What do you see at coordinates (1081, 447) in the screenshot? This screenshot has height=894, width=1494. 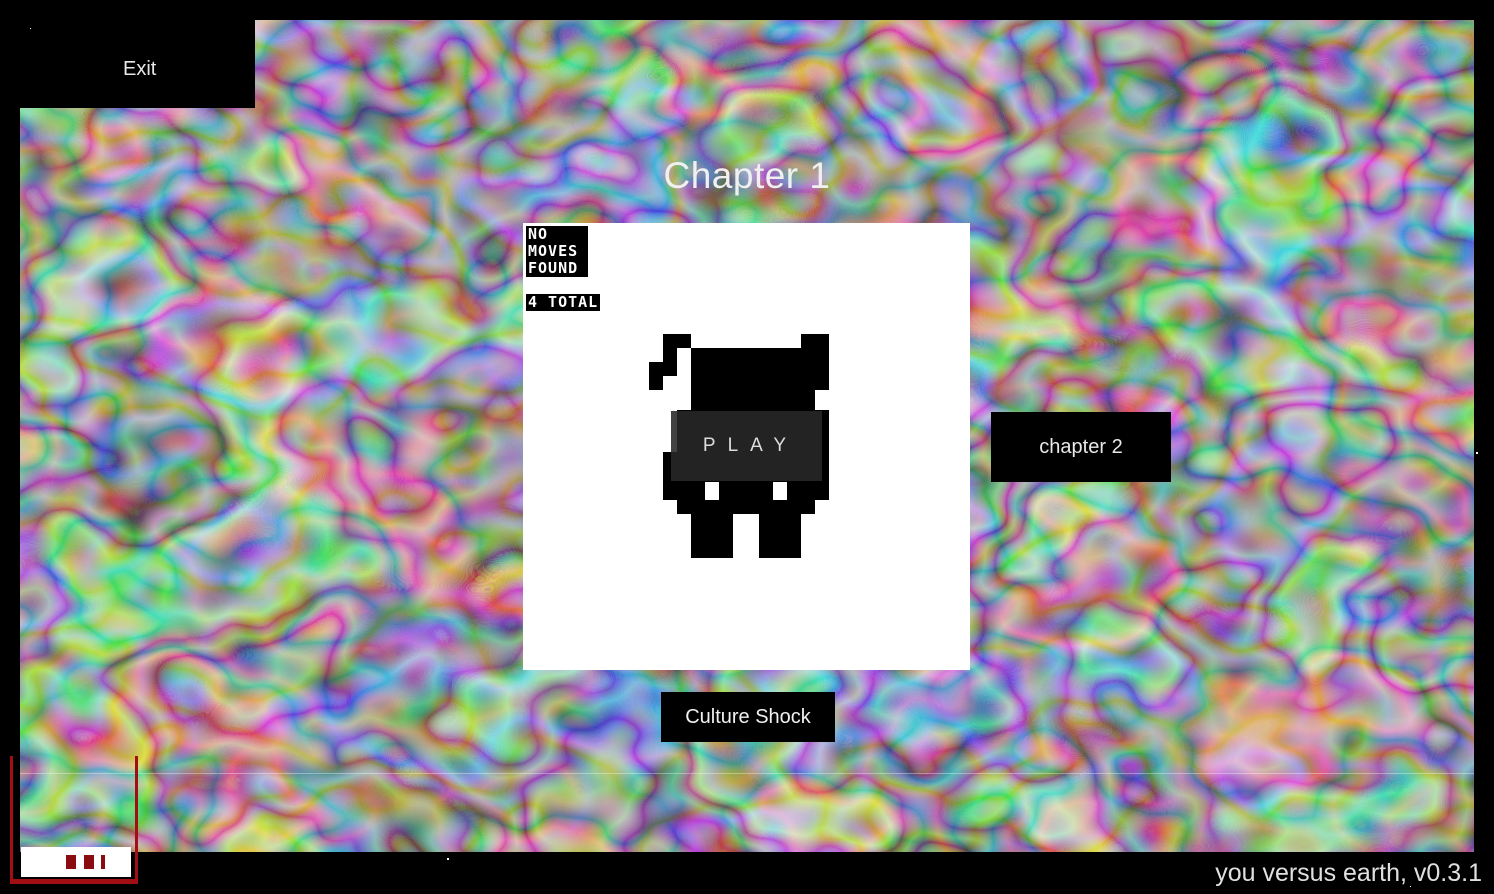 I see `next-chapter-button: chapter 2` at bounding box center [1081, 447].